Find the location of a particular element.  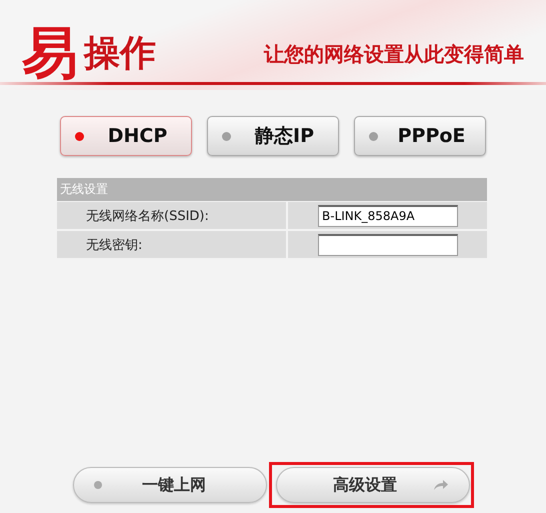

mode-tab: PPPoE is located at coordinates (420, 136).